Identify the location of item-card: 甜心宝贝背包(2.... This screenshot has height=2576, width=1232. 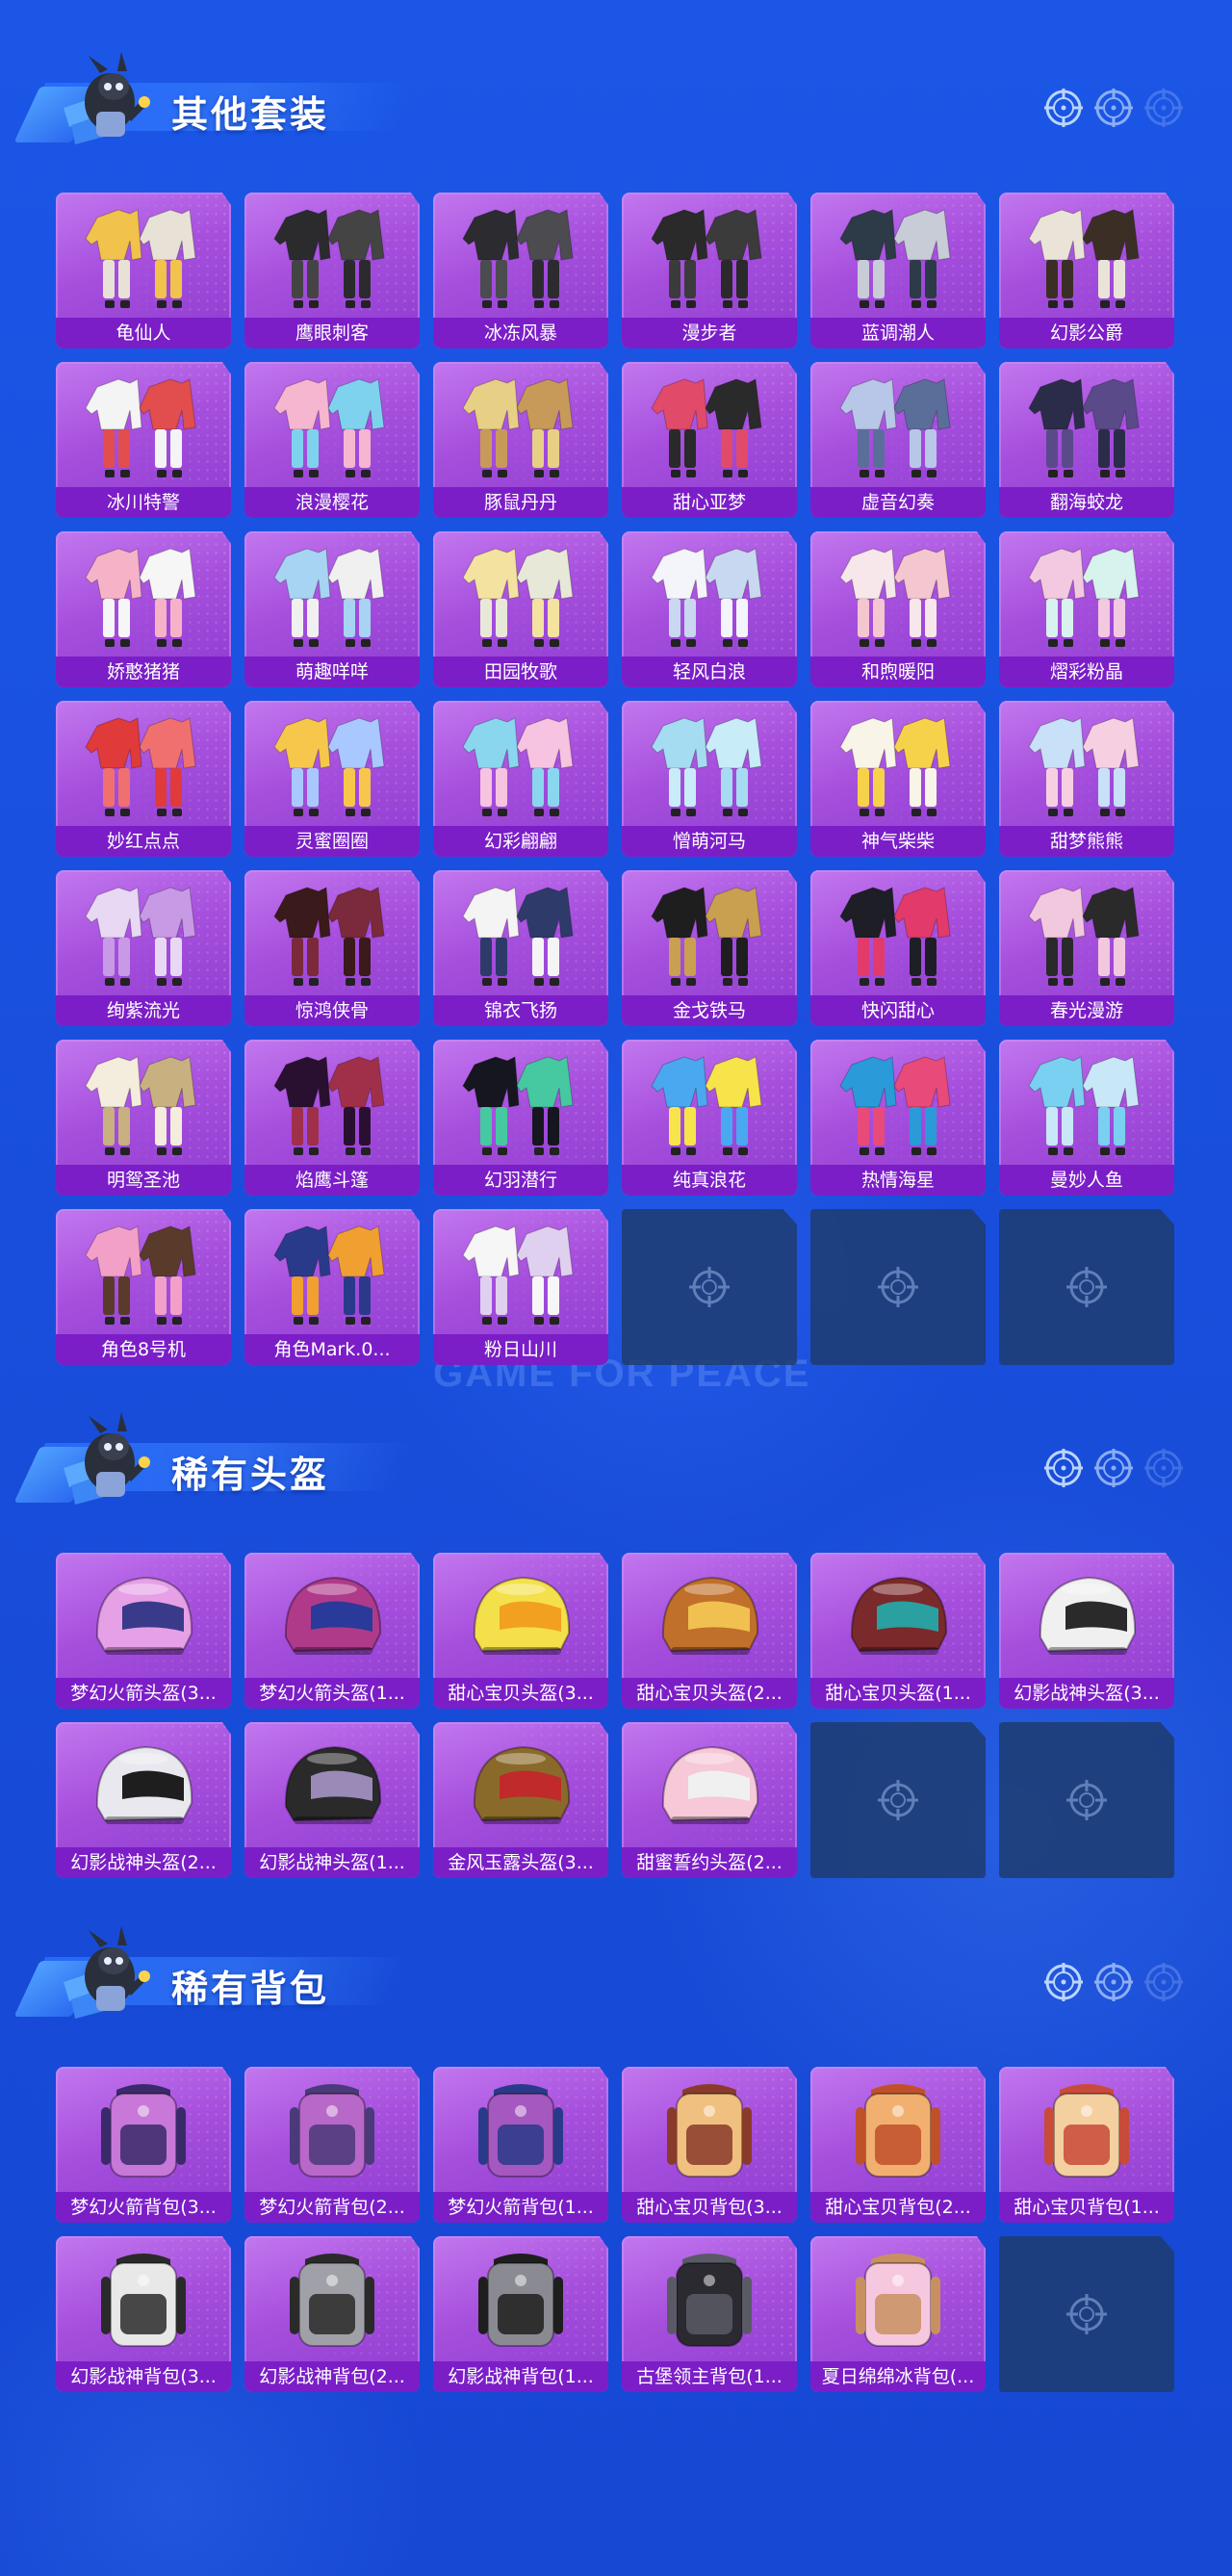
(898, 2145).